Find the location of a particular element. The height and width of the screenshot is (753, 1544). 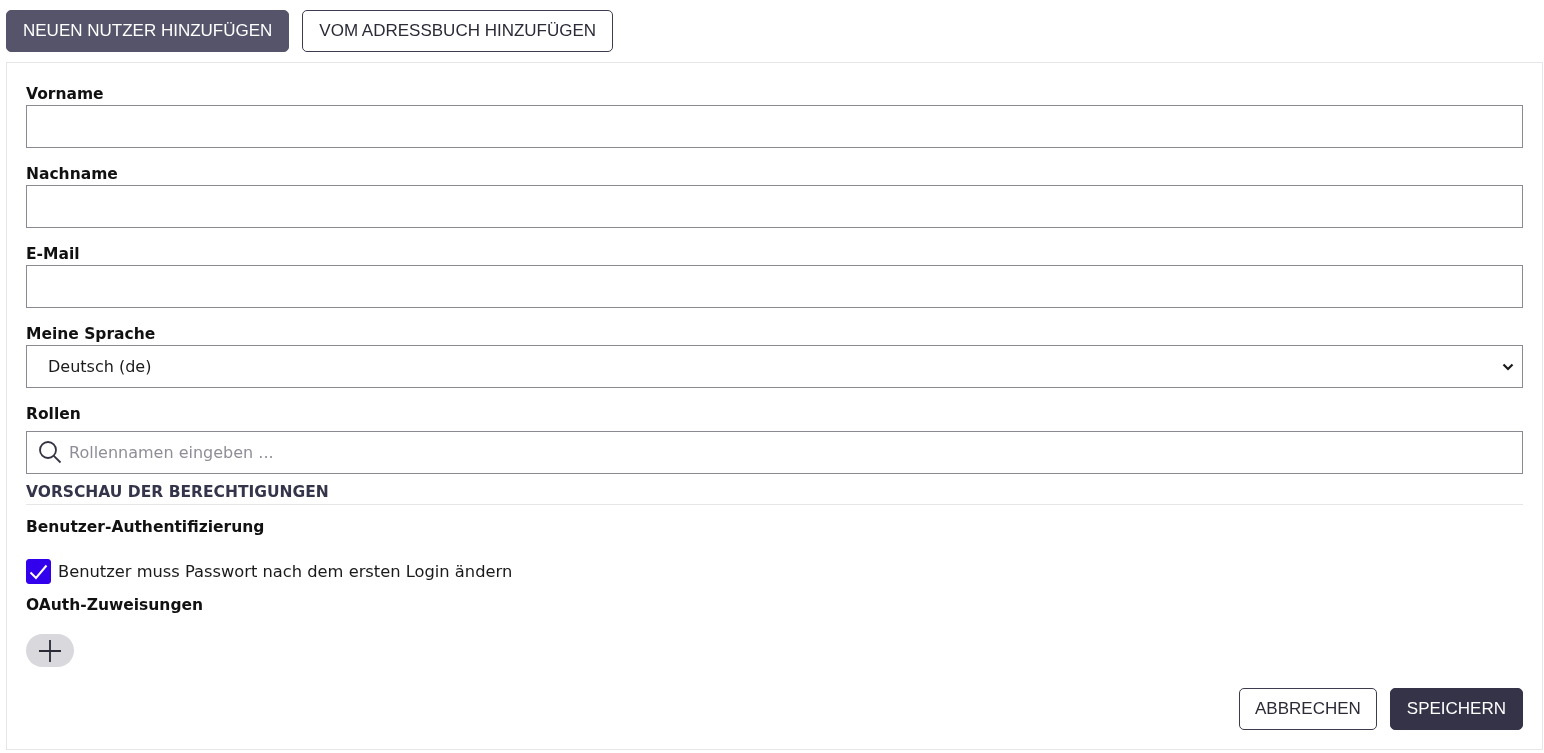

field-label: Nachname is located at coordinates (72, 174).